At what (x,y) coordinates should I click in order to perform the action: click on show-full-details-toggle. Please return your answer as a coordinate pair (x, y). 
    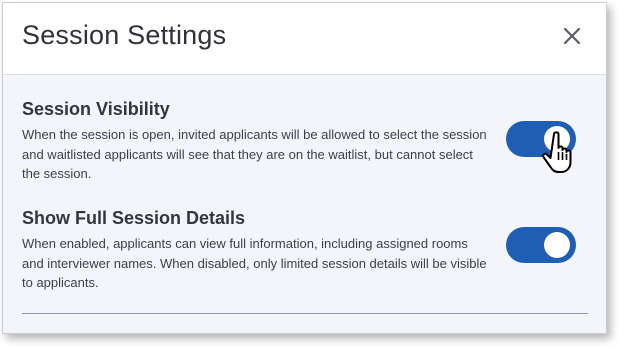
    Looking at the image, I should click on (541, 245).